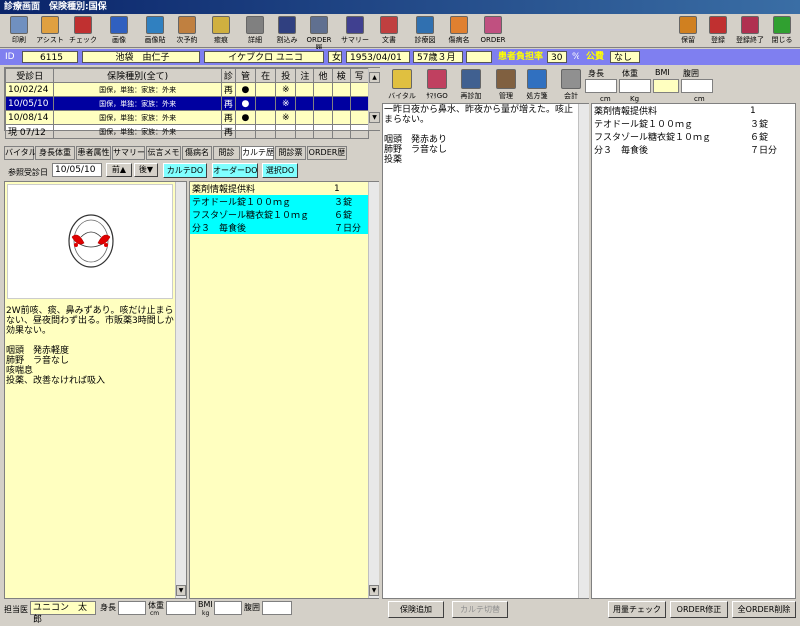  I want to click on mid-icon-button-5: 会計, so click(571, 84).